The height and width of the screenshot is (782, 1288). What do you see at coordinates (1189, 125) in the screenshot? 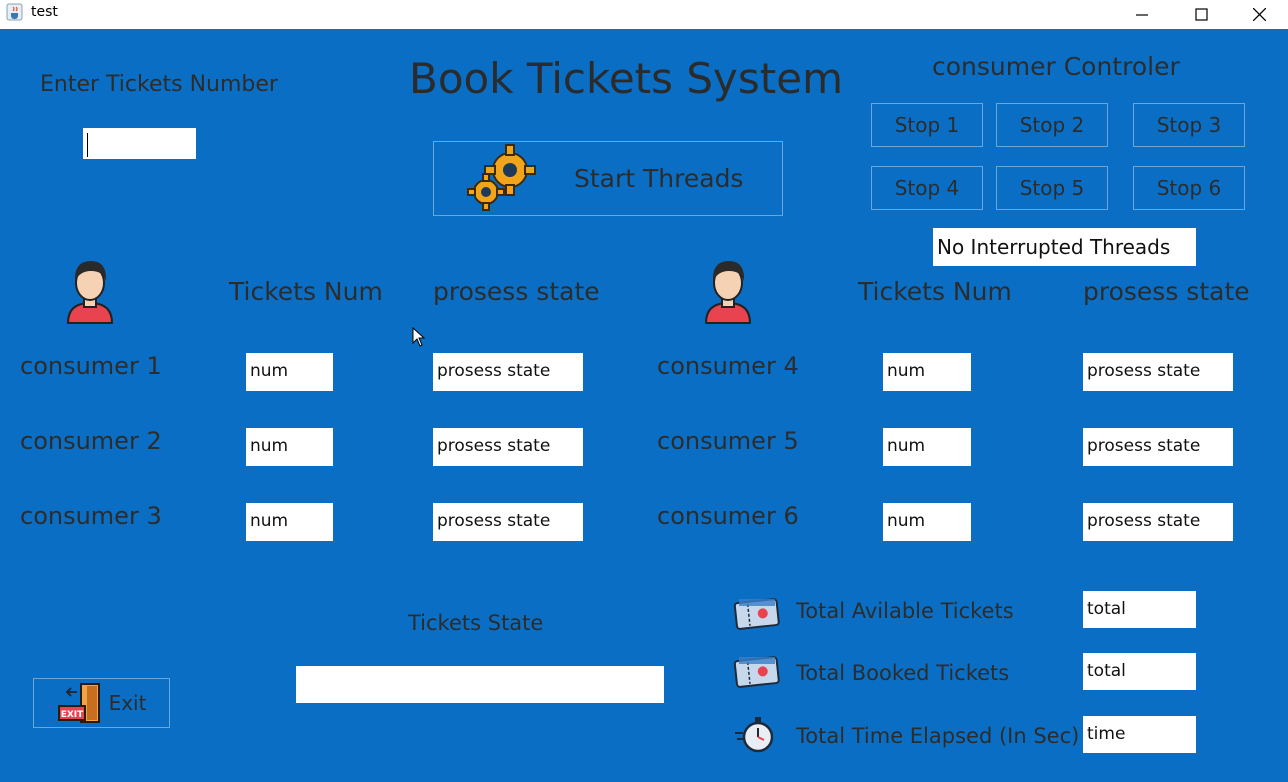
I see `stop-3-button: Stop 3` at bounding box center [1189, 125].